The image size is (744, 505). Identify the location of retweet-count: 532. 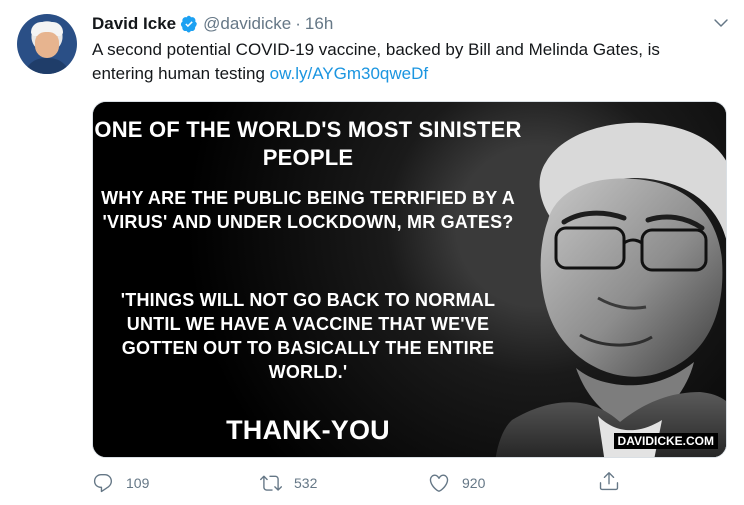
(306, 483).